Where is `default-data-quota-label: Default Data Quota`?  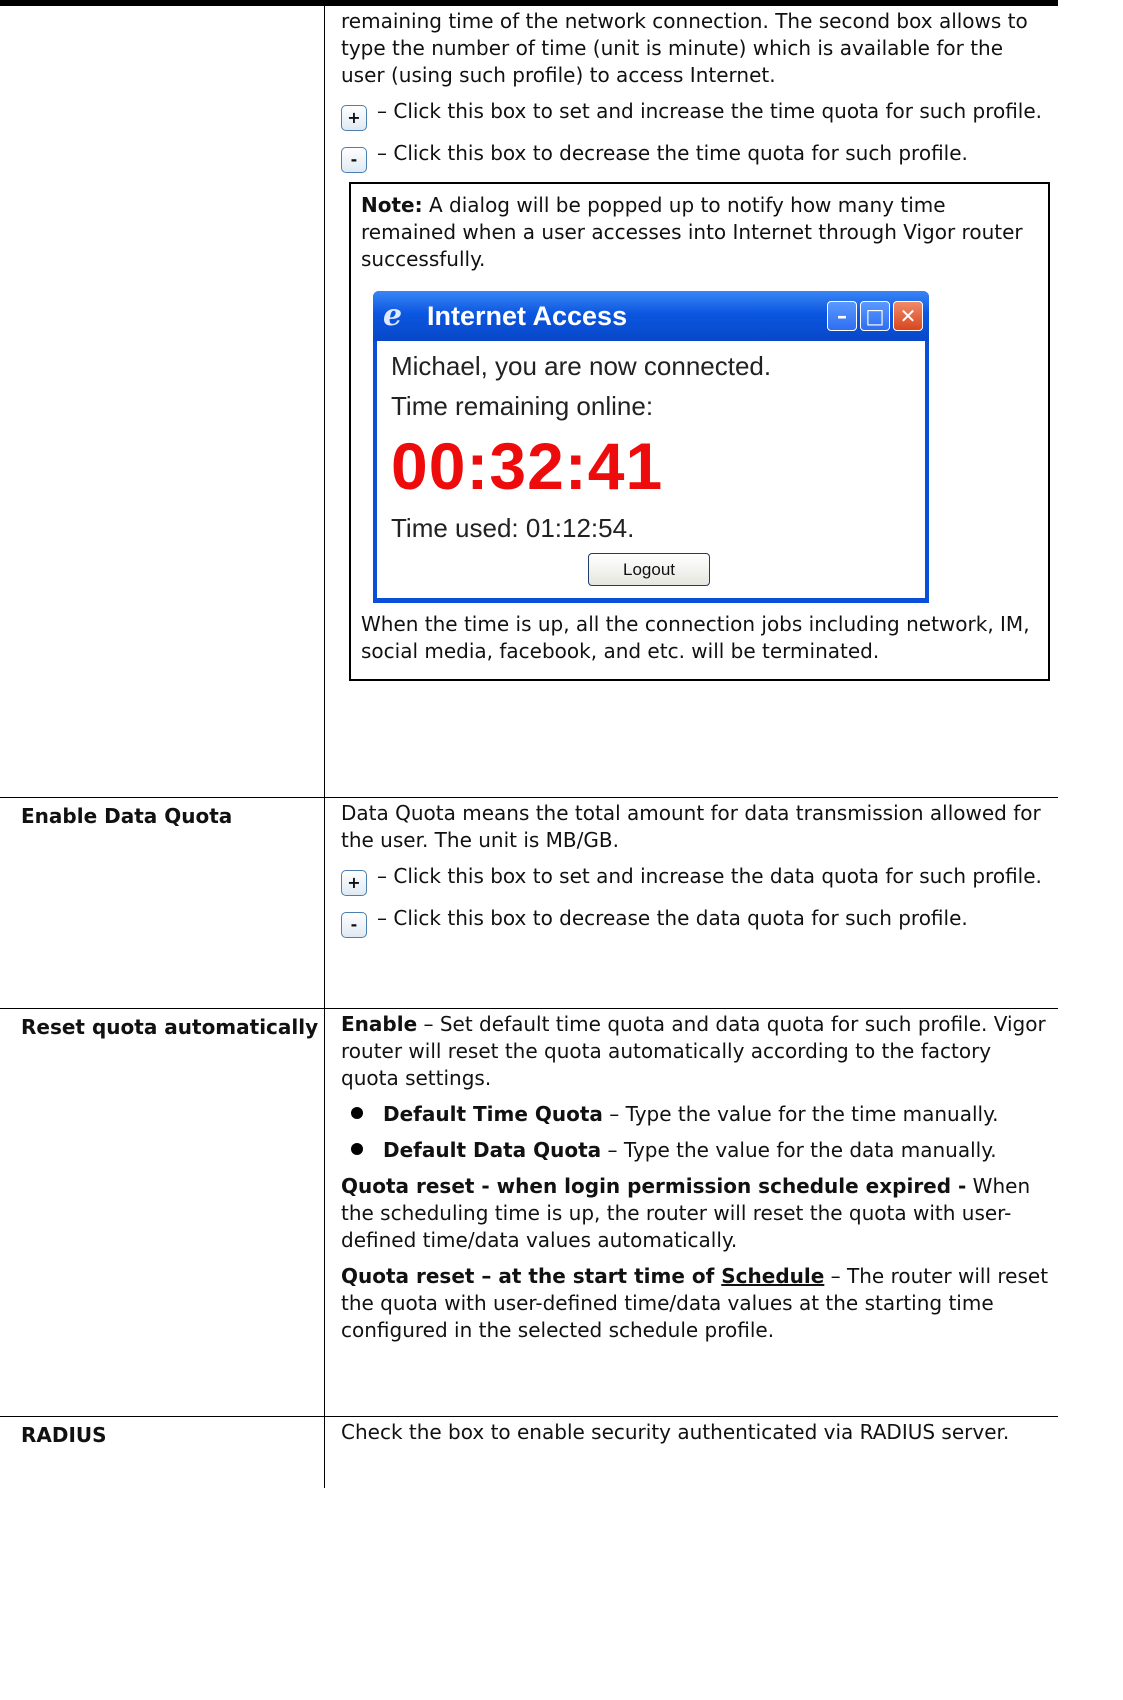
default-data-quota-label: Default Data Quota is located at coordinates (492, 1149).